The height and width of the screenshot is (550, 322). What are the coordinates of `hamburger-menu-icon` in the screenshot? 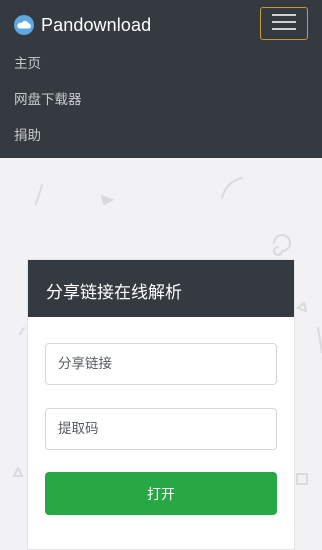 It's located at (284, 24).